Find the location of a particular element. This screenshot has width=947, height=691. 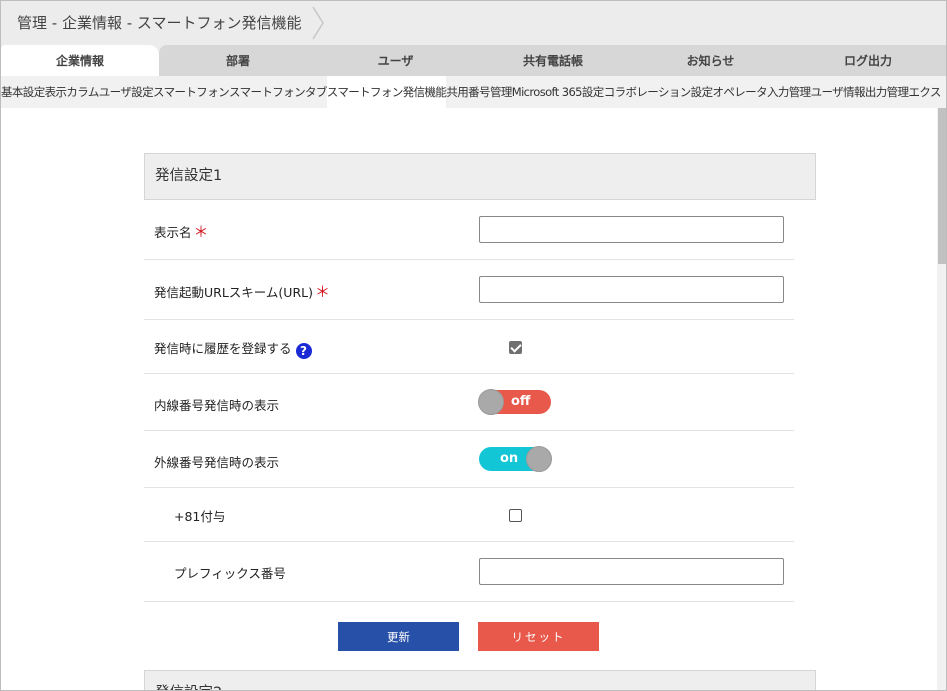

display-name-label: 表示名＊ is located at coordinates (181, 231).